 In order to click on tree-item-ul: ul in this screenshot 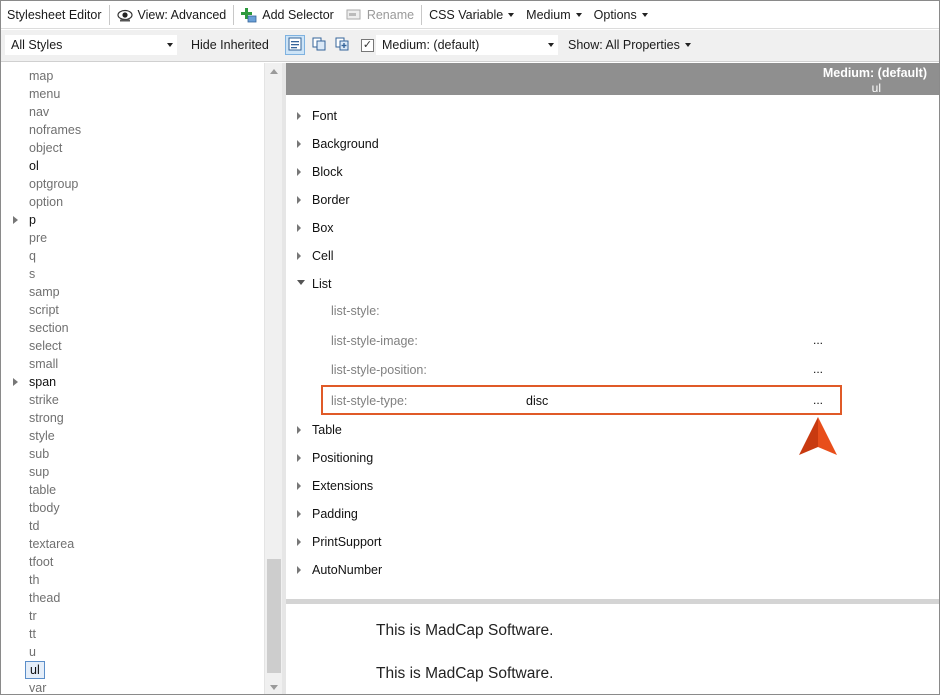, I will do `click(35, 670)`.